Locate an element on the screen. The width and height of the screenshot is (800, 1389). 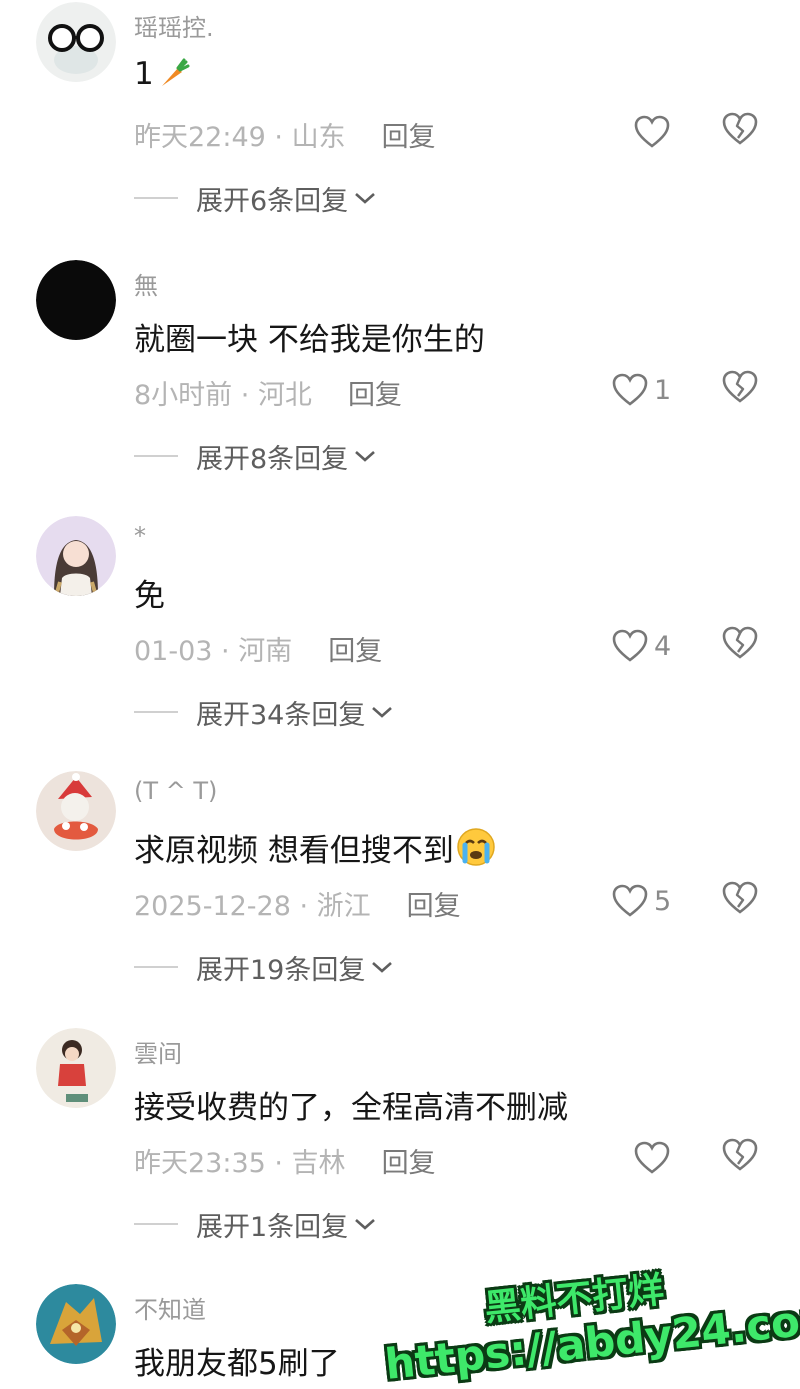
like-button: 1 is located at coordinates (641, 390).